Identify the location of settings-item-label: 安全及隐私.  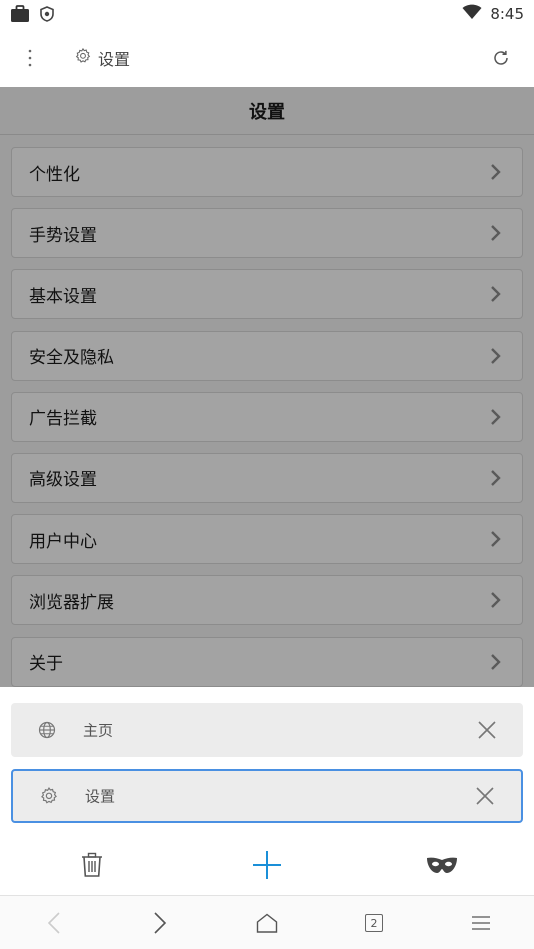
(71, 358).